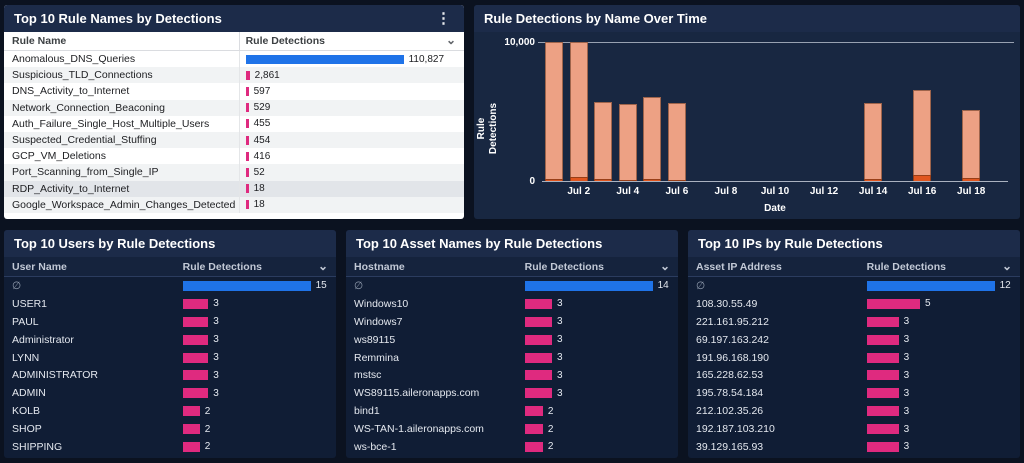  I want to click on table-row: Port_Scanning_from_Single_IP 52, so click(234, 172).